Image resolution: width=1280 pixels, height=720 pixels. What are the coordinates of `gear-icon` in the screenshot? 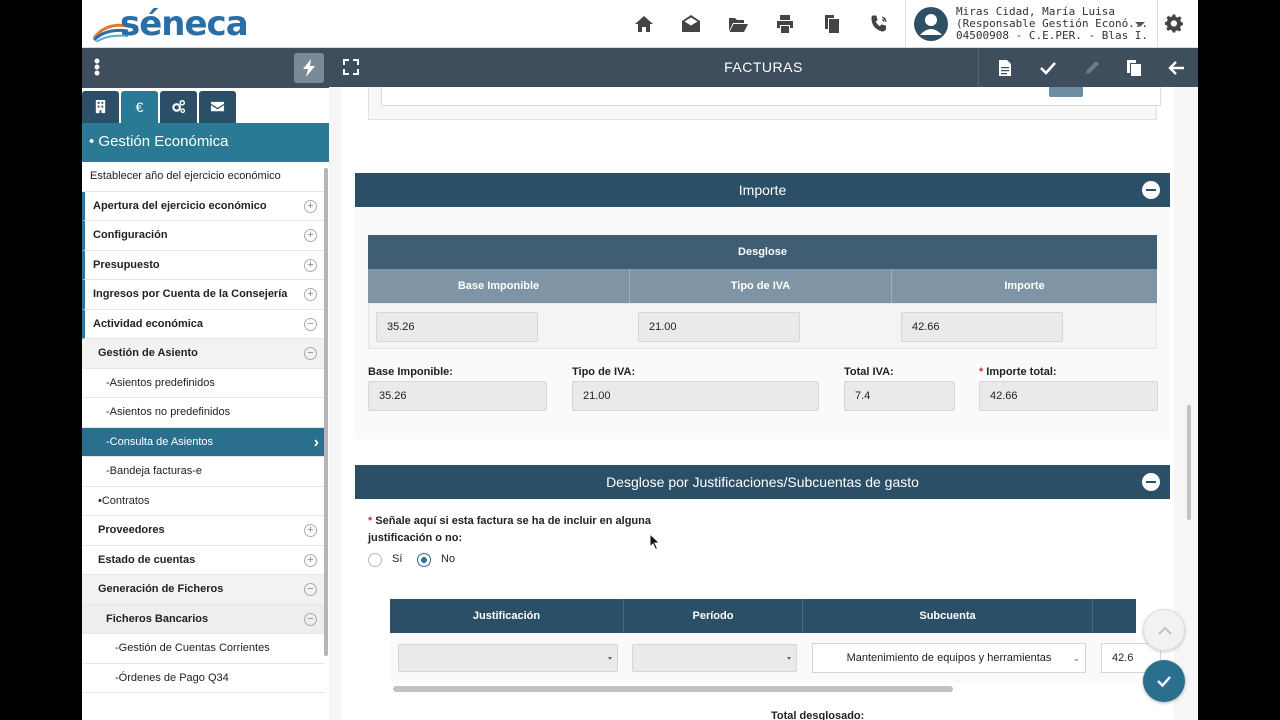 It's located at (1174, 24).